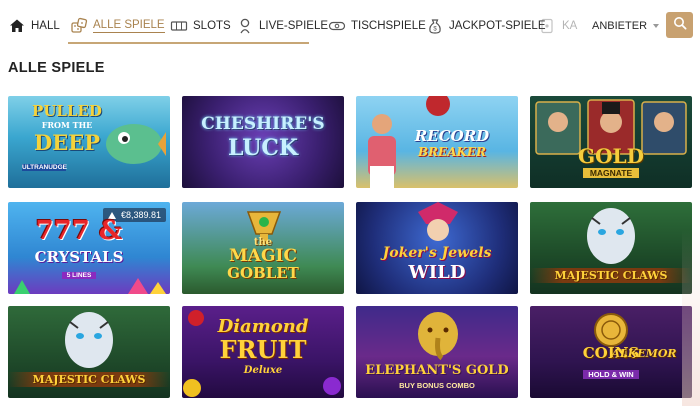 This screenshot has height=406, width=700. I want to click on money-bag-icon: $, so click(435, 26).